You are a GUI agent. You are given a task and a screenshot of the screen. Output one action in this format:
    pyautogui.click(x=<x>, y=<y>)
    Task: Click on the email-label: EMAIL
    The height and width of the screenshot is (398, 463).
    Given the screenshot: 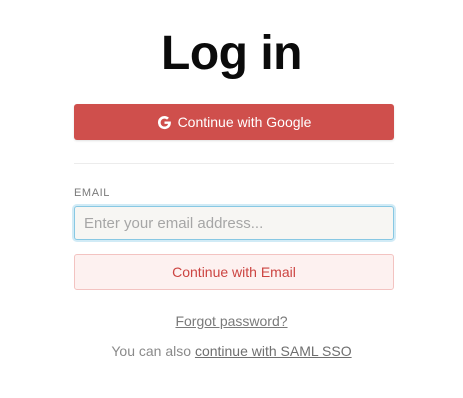 What is the action you would take?
    pyautogui.click(x=92, y=193)
    